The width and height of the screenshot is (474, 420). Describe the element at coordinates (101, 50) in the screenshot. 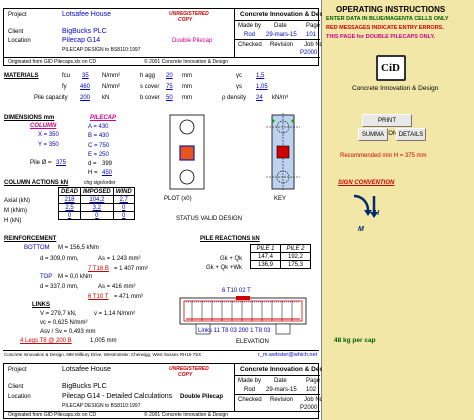

I see `file-name: PILECAP DESIGN to BS8110:1997` at that location.